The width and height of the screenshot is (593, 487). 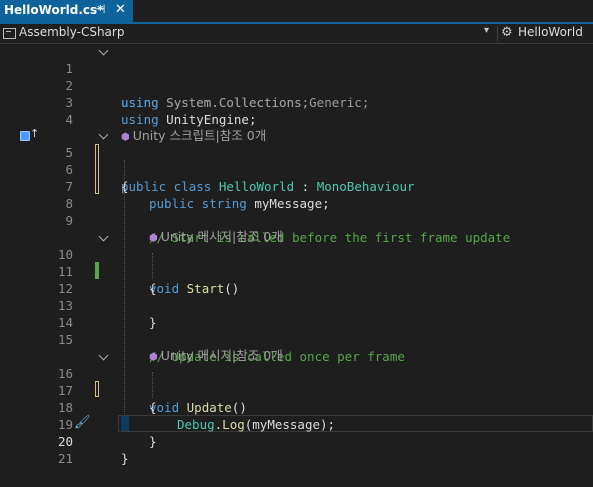 I want to click on code-line: 14, so click(x=296, y=313).